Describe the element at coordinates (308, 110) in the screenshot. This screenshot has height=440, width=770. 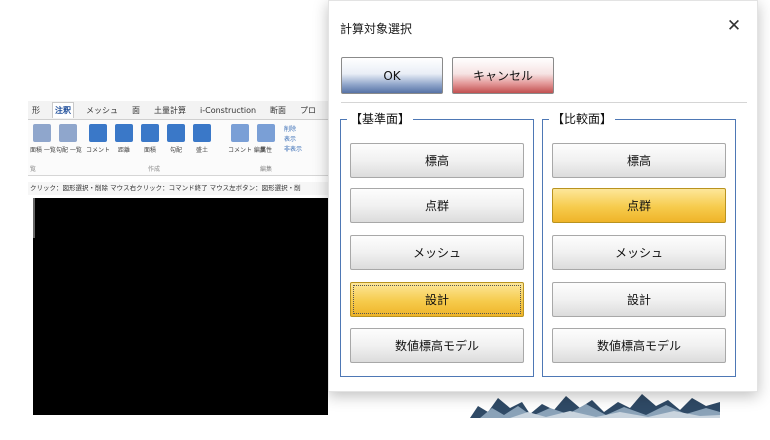
I see `ribbon-tab-pro: プロ` at that location.